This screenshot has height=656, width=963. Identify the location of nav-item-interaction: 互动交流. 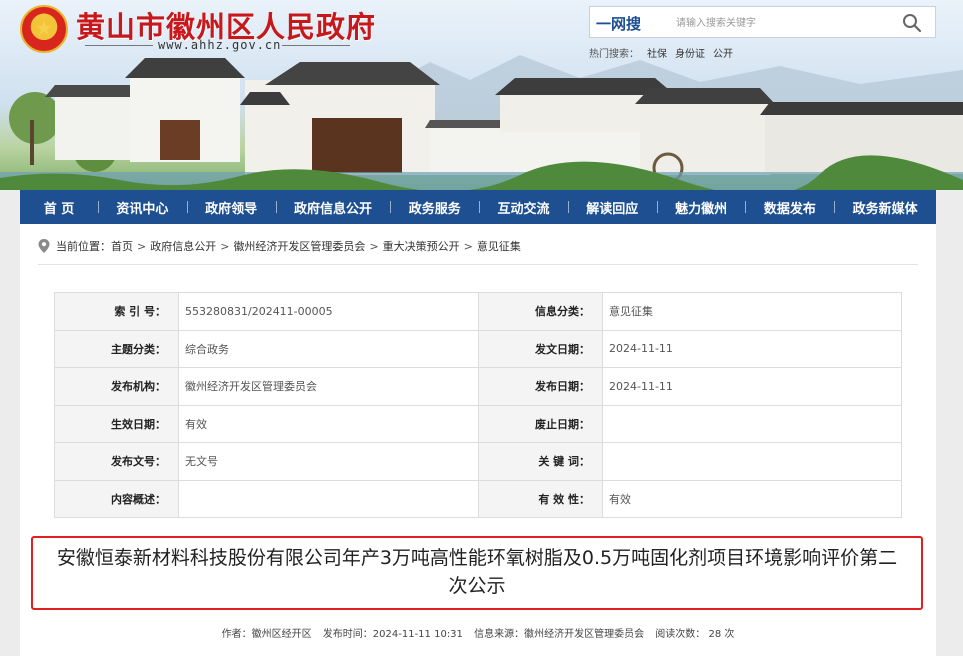
(523, 207).